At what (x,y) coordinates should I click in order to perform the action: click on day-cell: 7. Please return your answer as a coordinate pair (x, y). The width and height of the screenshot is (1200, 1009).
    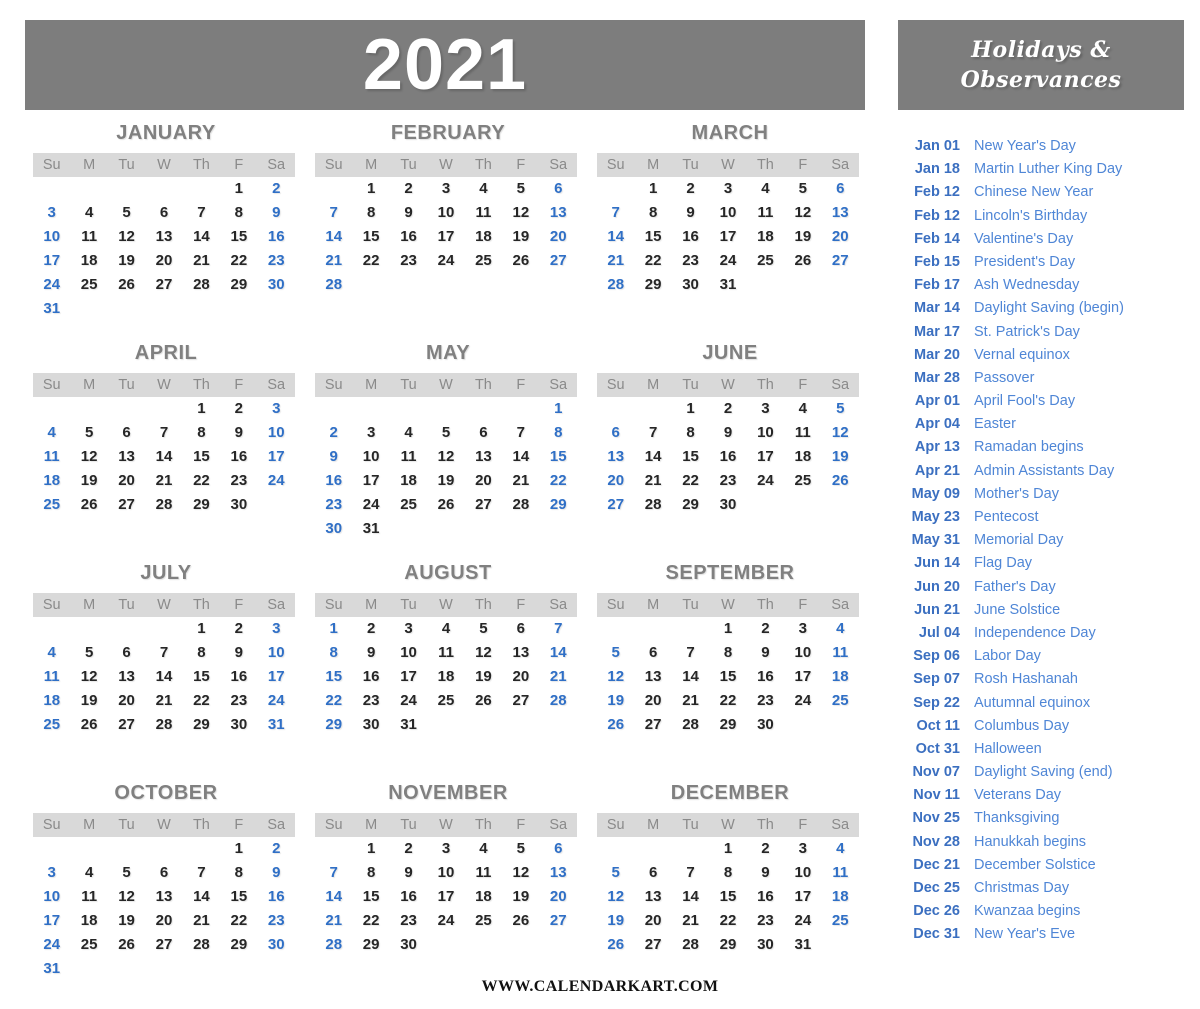
    Looking at the image, I should click on (163, 433).